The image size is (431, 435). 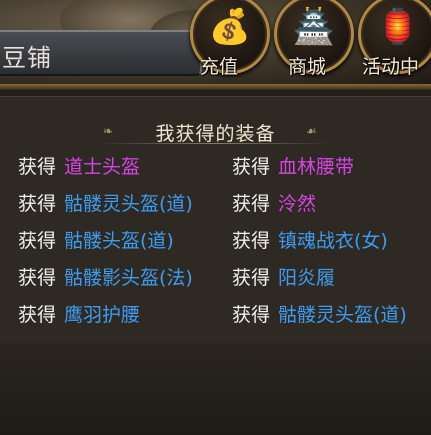 I want to click on item-name: 骷髅影头盔(法), so click(x=128, y=278).